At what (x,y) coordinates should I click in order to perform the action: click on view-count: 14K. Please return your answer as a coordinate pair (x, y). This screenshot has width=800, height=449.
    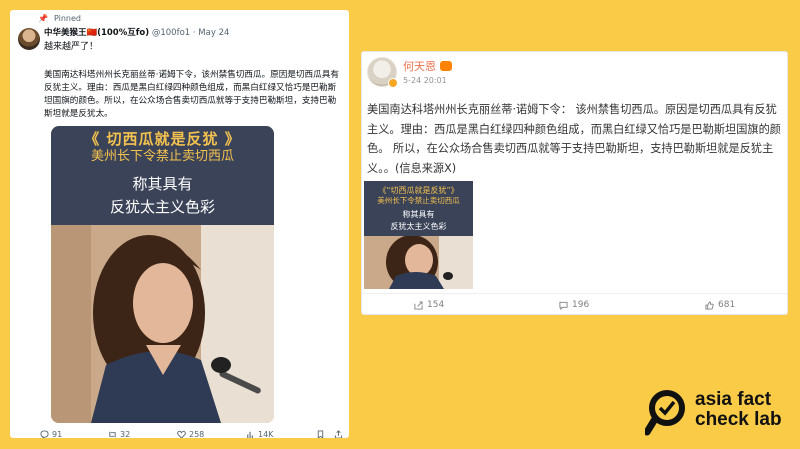
    Looking at the image, I should click on (266, 434).